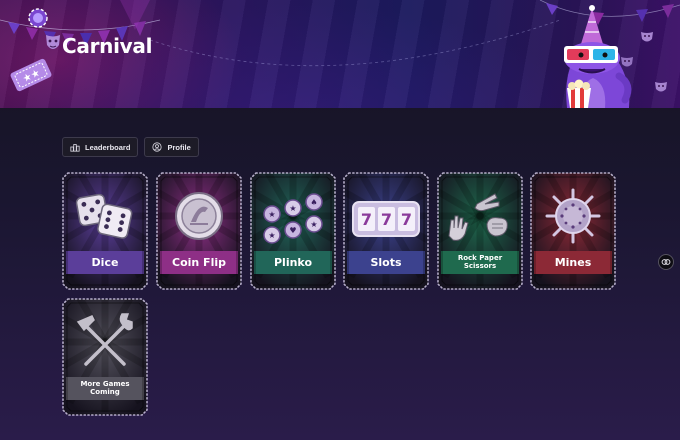 The height and width of the screenshot is (440, 680). I want to click on leaderboard-button: Leaderboard, so click(100, 147).